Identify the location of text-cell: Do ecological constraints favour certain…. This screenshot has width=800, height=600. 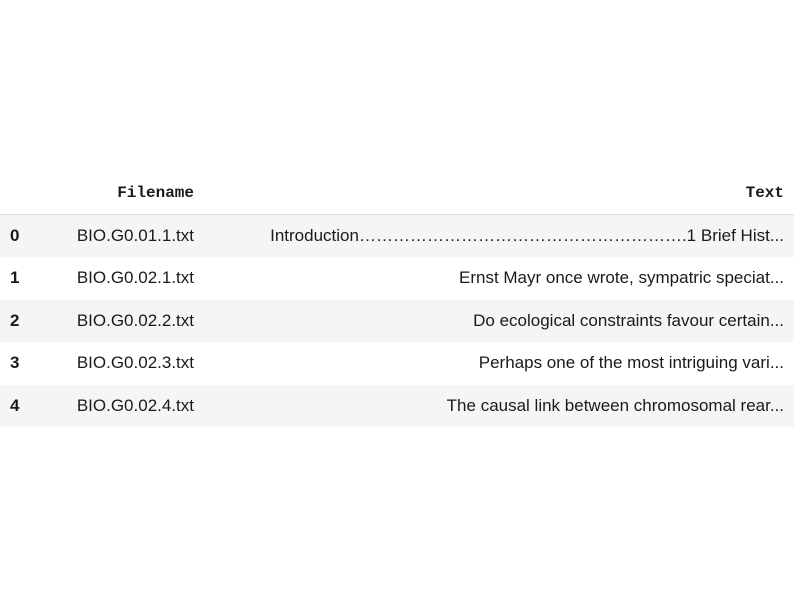
(628, 320).